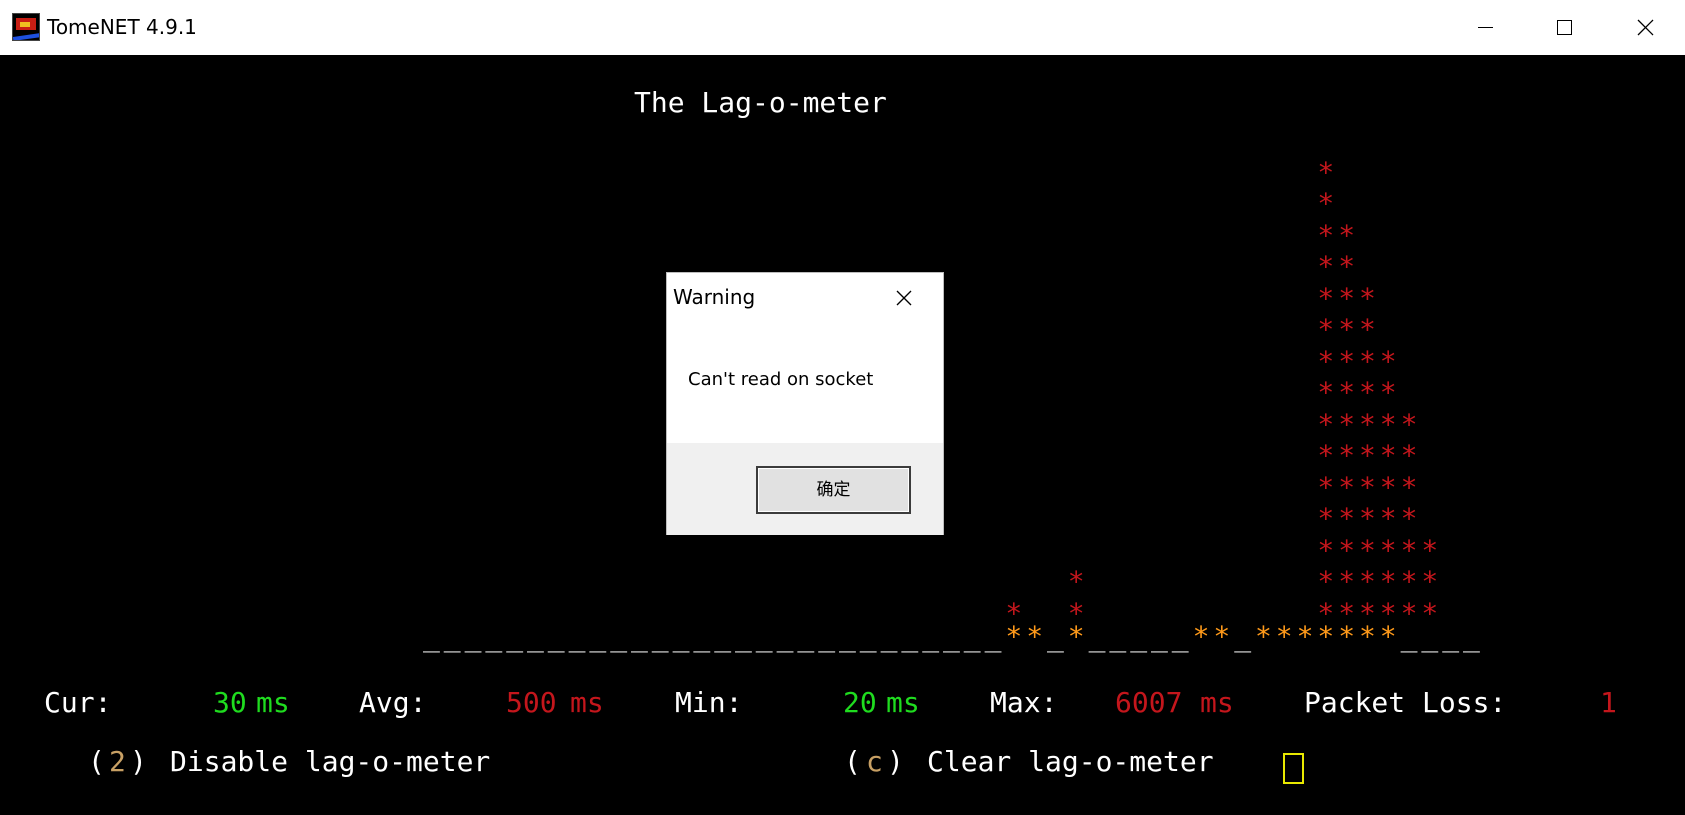 Image resolution: width=1685 pixels, height=815 pixels. Describe the element at coordinates (273, 702) in the screenshot. I see `cur-unit: ms` at that location.